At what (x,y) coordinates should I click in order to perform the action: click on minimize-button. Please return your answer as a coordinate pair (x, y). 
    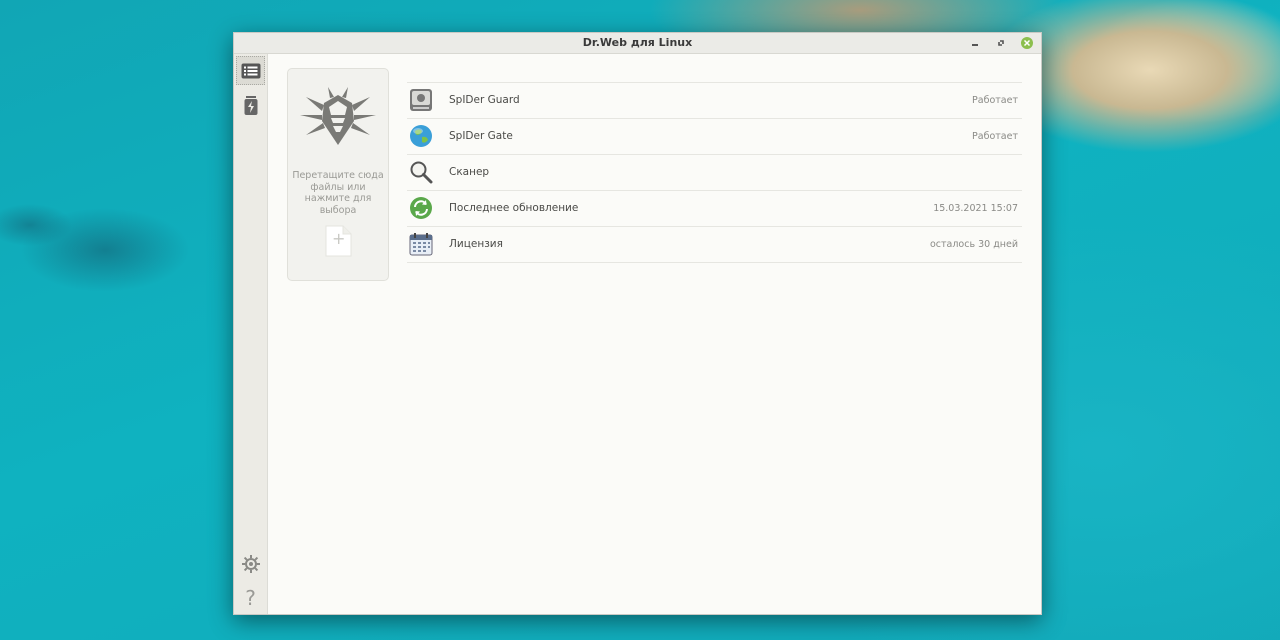
    Looking at the image, I should click on (975, 43).